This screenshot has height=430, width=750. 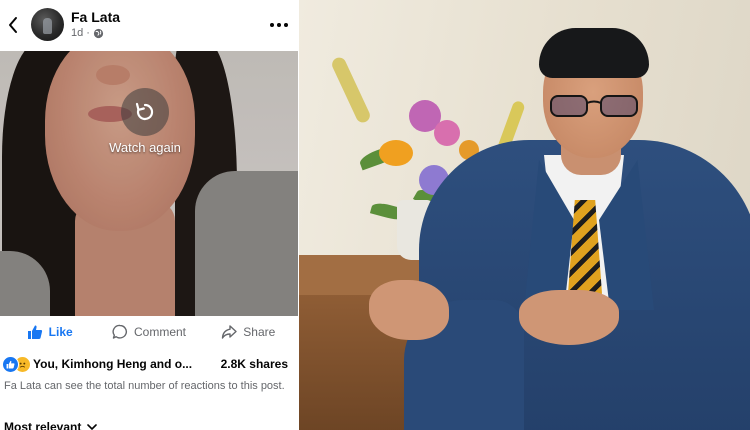 What do you see at coordinates (272, 25) in the screenshot?
I see `more-horizontal-icon` at bounding box center [272, 25].